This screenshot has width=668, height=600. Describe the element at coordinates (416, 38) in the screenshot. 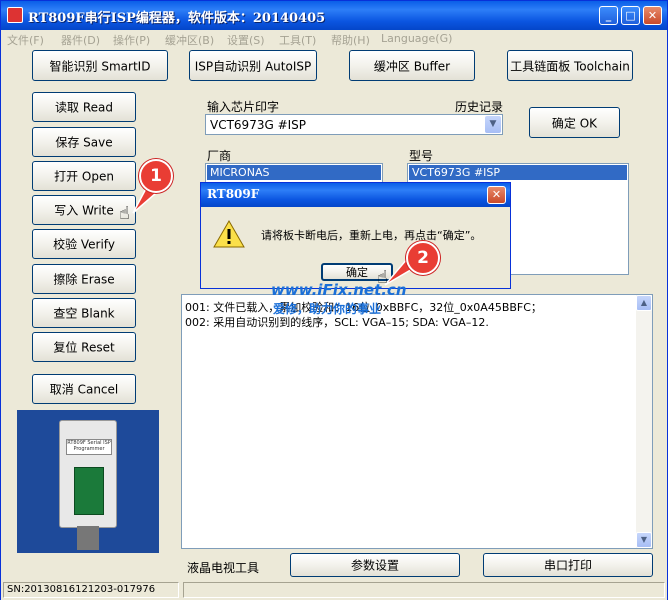

I see `menu-language: Language(G)` at that location.